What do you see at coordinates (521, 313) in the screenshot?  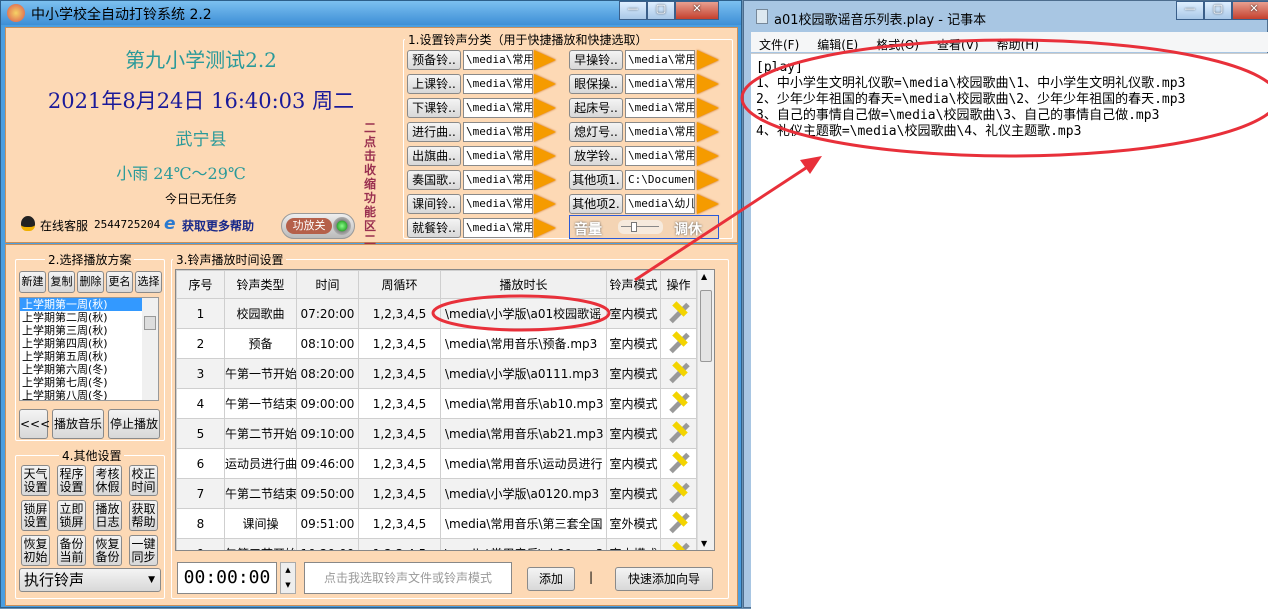 I see `annotation-ellipse-path` at bounding box center [521, 313].